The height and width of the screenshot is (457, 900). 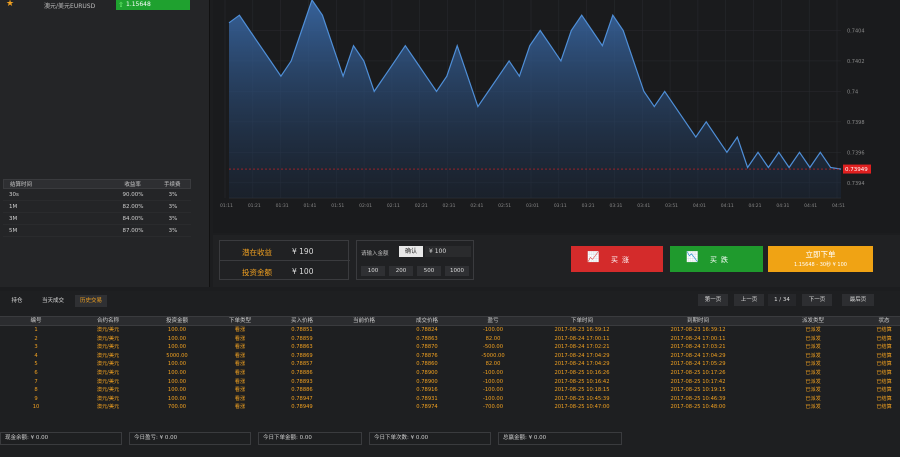 I want to click on contract-name: 澳元/美元, so click(x=108, y=390).